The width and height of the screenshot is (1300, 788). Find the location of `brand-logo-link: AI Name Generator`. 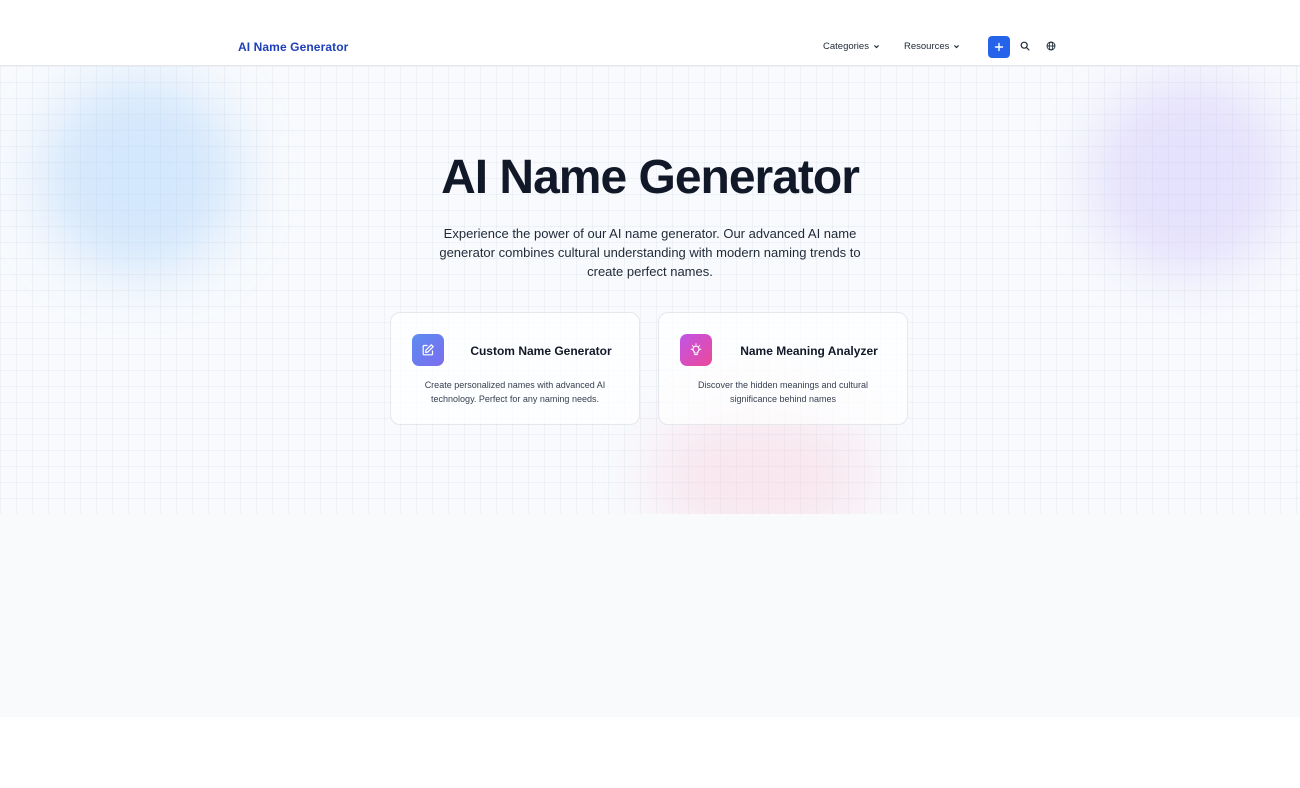

brand-logo-link: AI Name Generator is located at coordinates (293, 47).